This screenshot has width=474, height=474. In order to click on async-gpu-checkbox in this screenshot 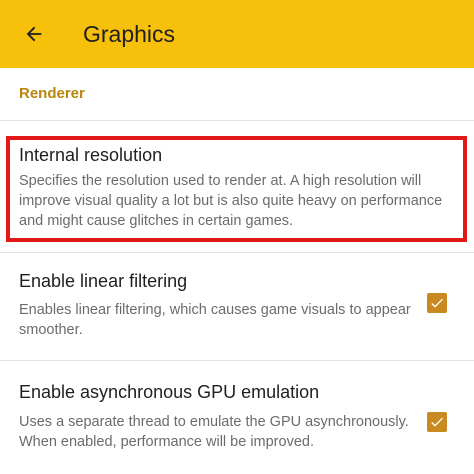, I will do `click(437, 422)`.